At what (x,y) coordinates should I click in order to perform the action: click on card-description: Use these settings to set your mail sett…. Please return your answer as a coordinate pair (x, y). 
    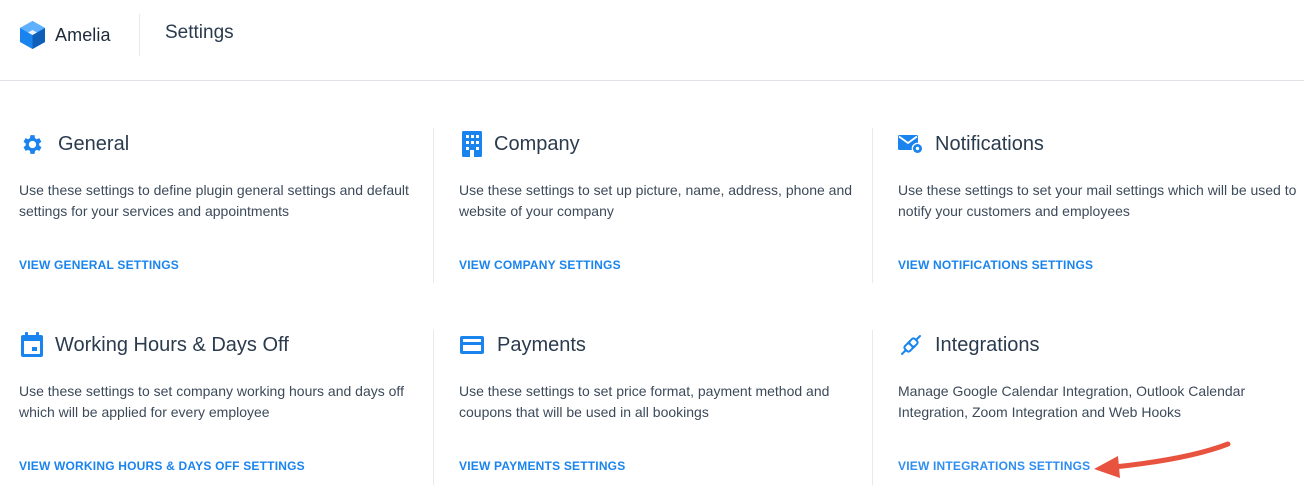
    Looking at the image, I should click on (1097, 200).